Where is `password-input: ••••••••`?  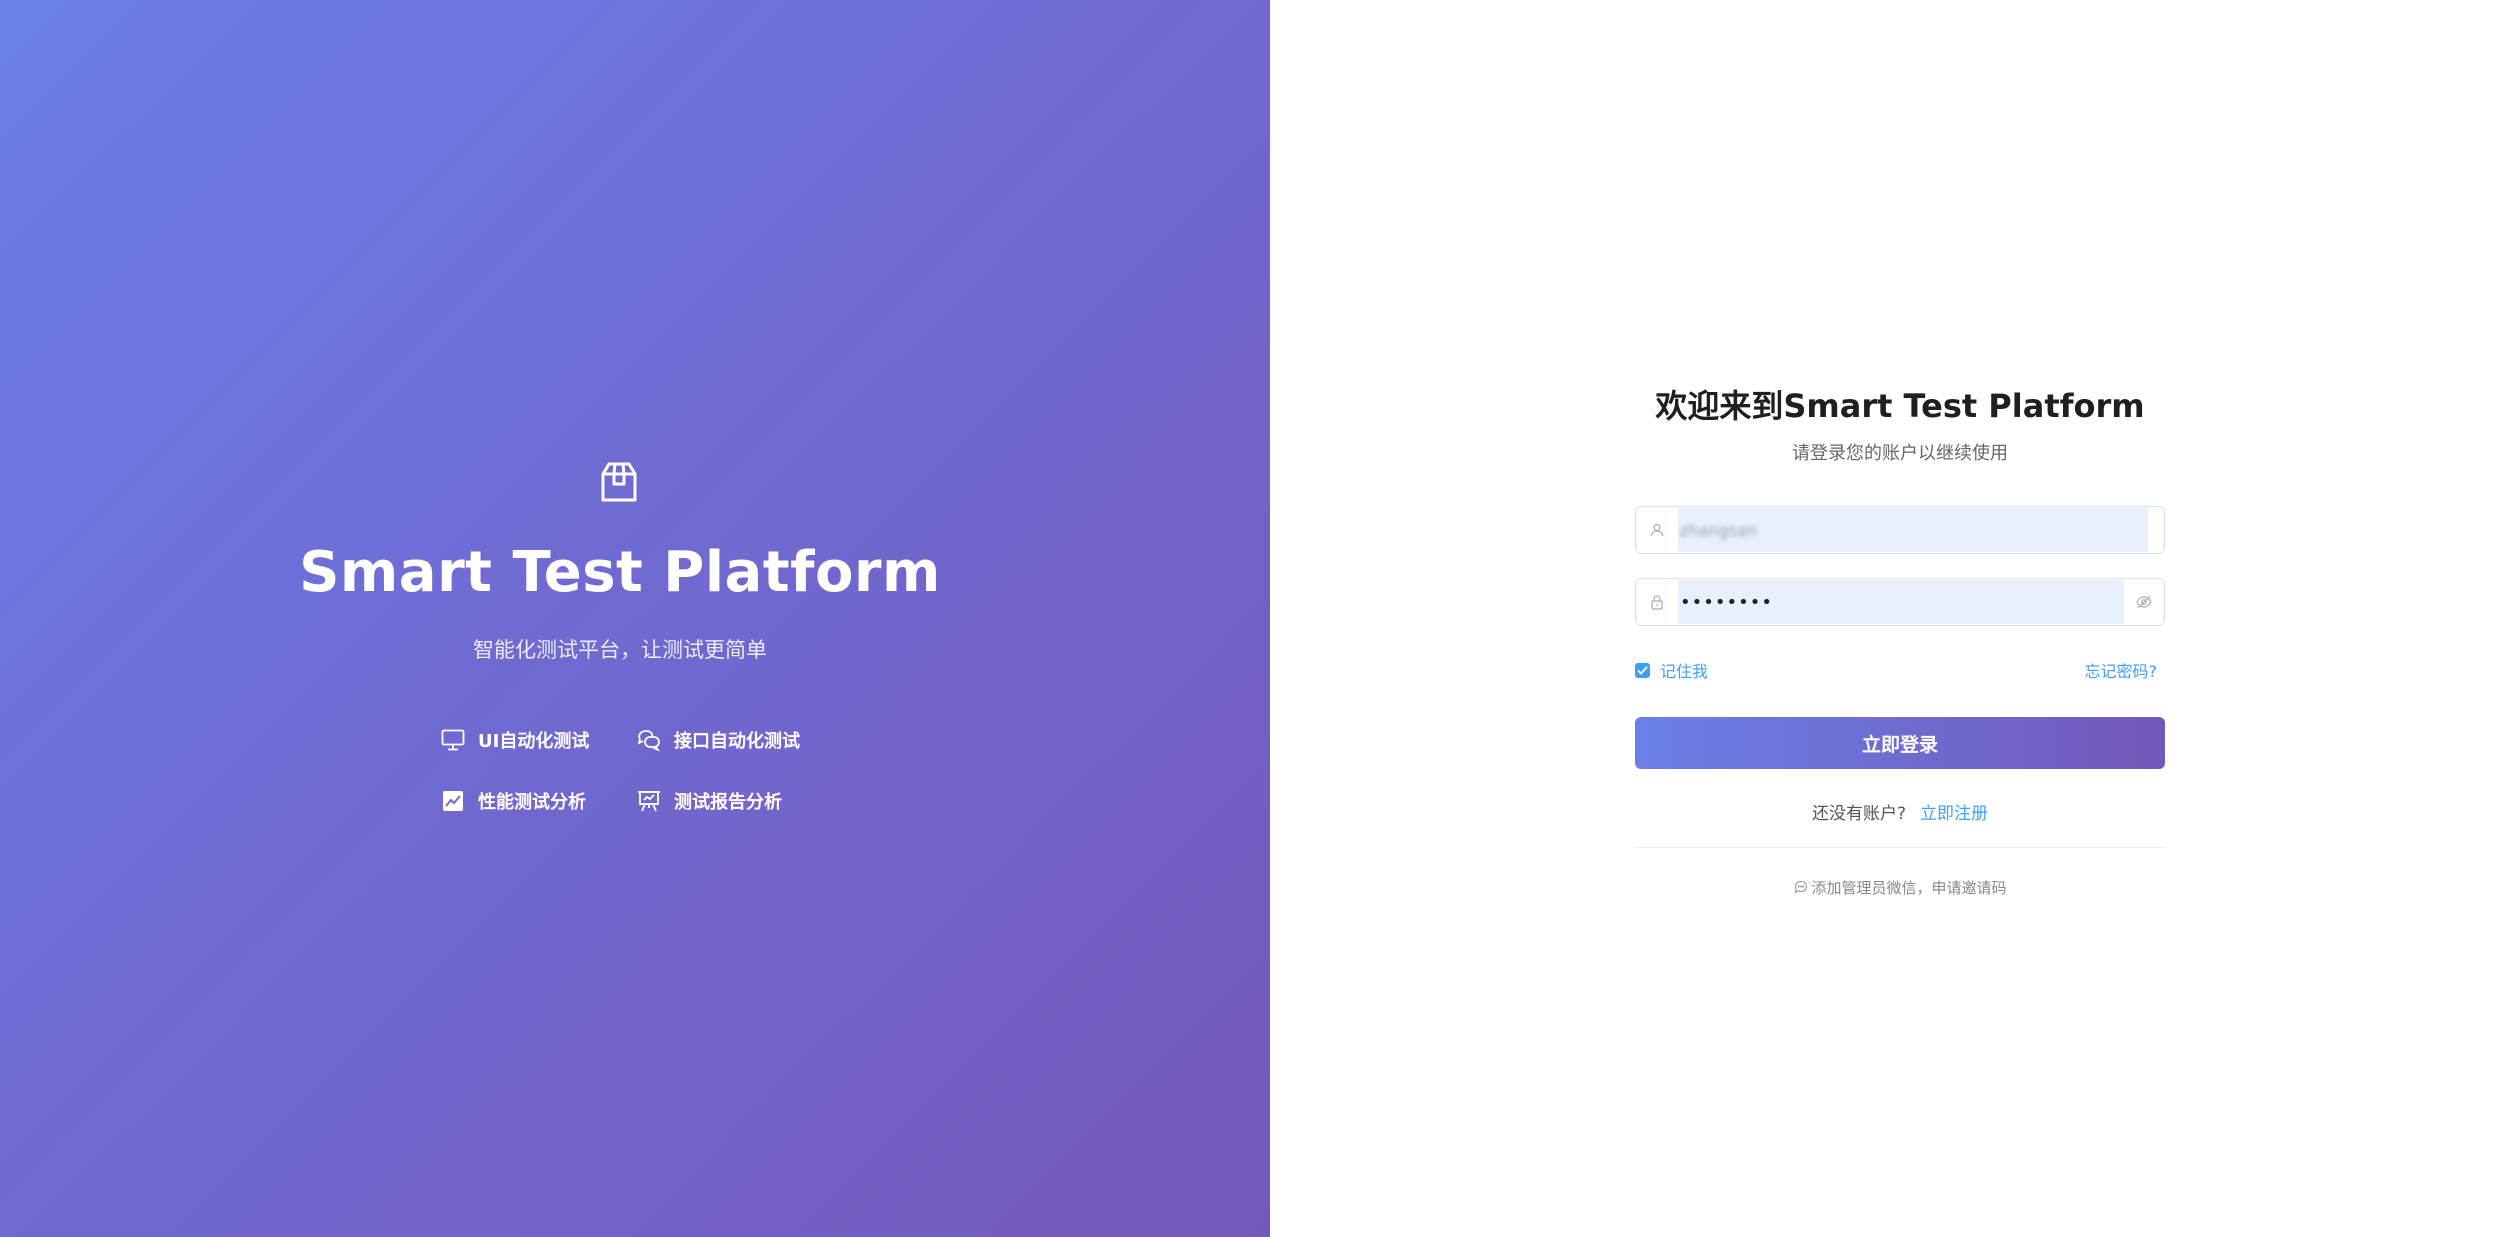
password-input: •••••••• is located at coordinates (1901, 602).